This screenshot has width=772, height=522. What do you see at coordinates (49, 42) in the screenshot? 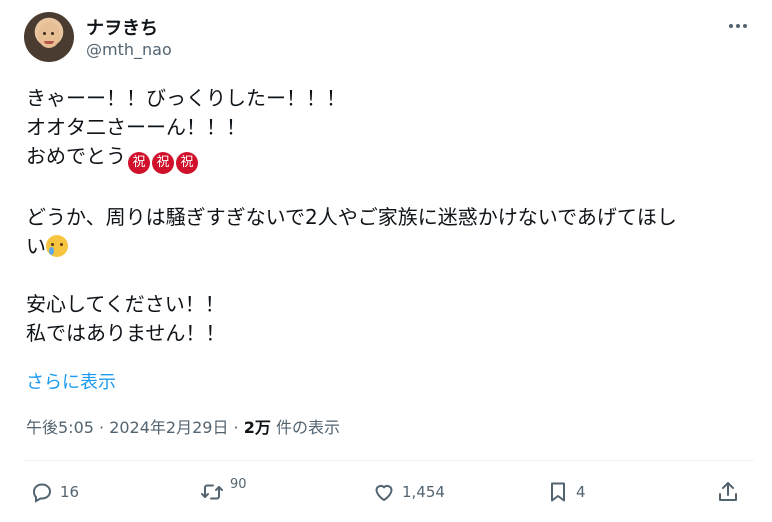
I see `avatar-mouth` at bounding box center [49, 42].